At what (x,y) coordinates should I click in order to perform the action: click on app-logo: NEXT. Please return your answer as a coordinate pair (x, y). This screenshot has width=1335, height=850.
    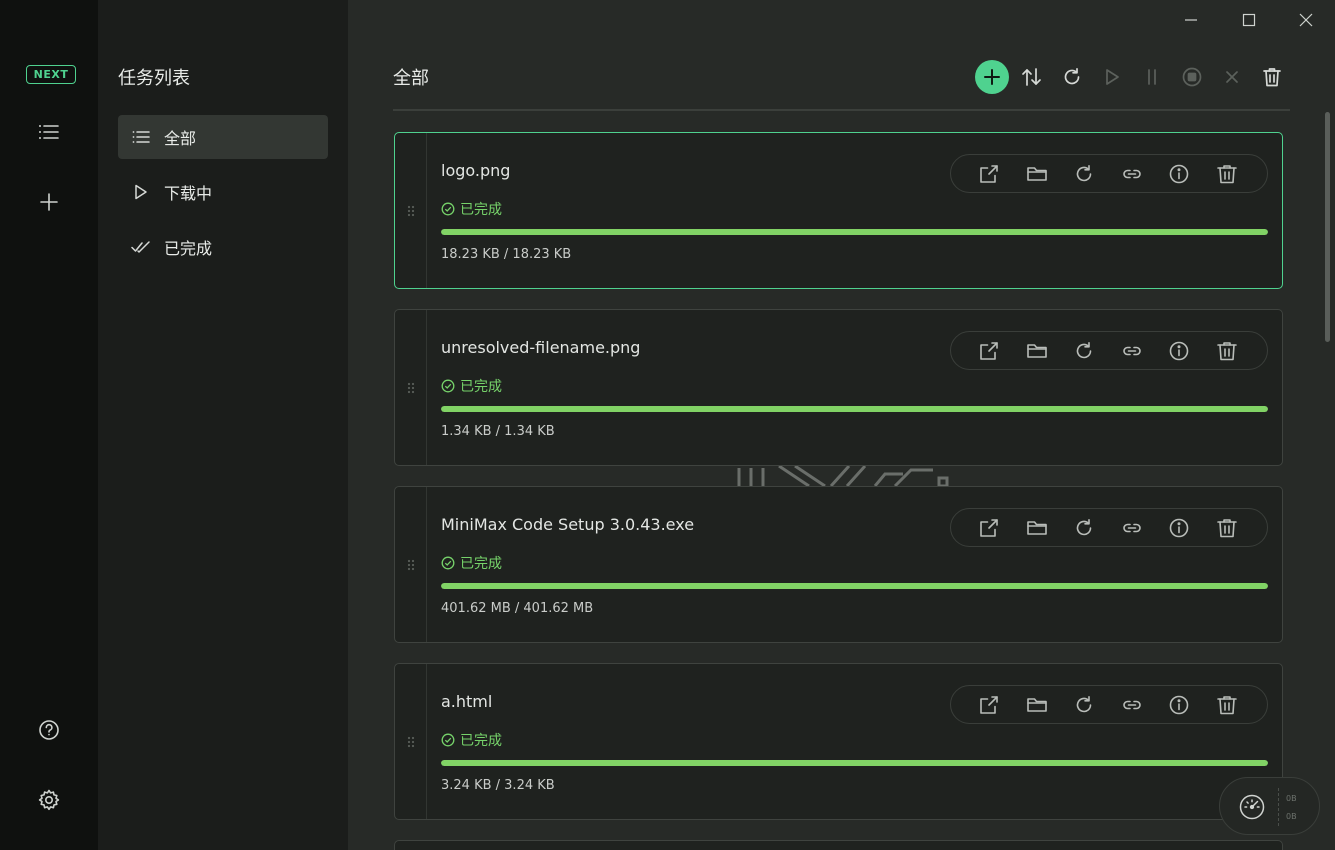
    Looking at the image, I should click on (51, 74).